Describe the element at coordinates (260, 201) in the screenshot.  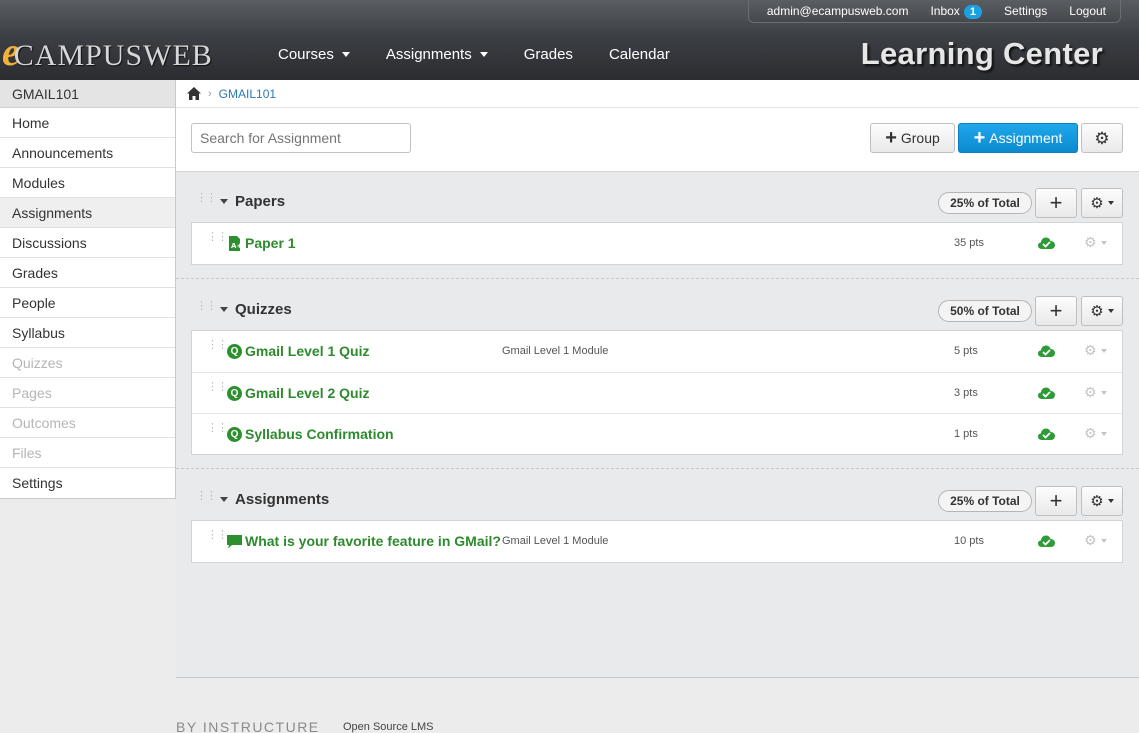
I see `group-title: Papers` at that location.